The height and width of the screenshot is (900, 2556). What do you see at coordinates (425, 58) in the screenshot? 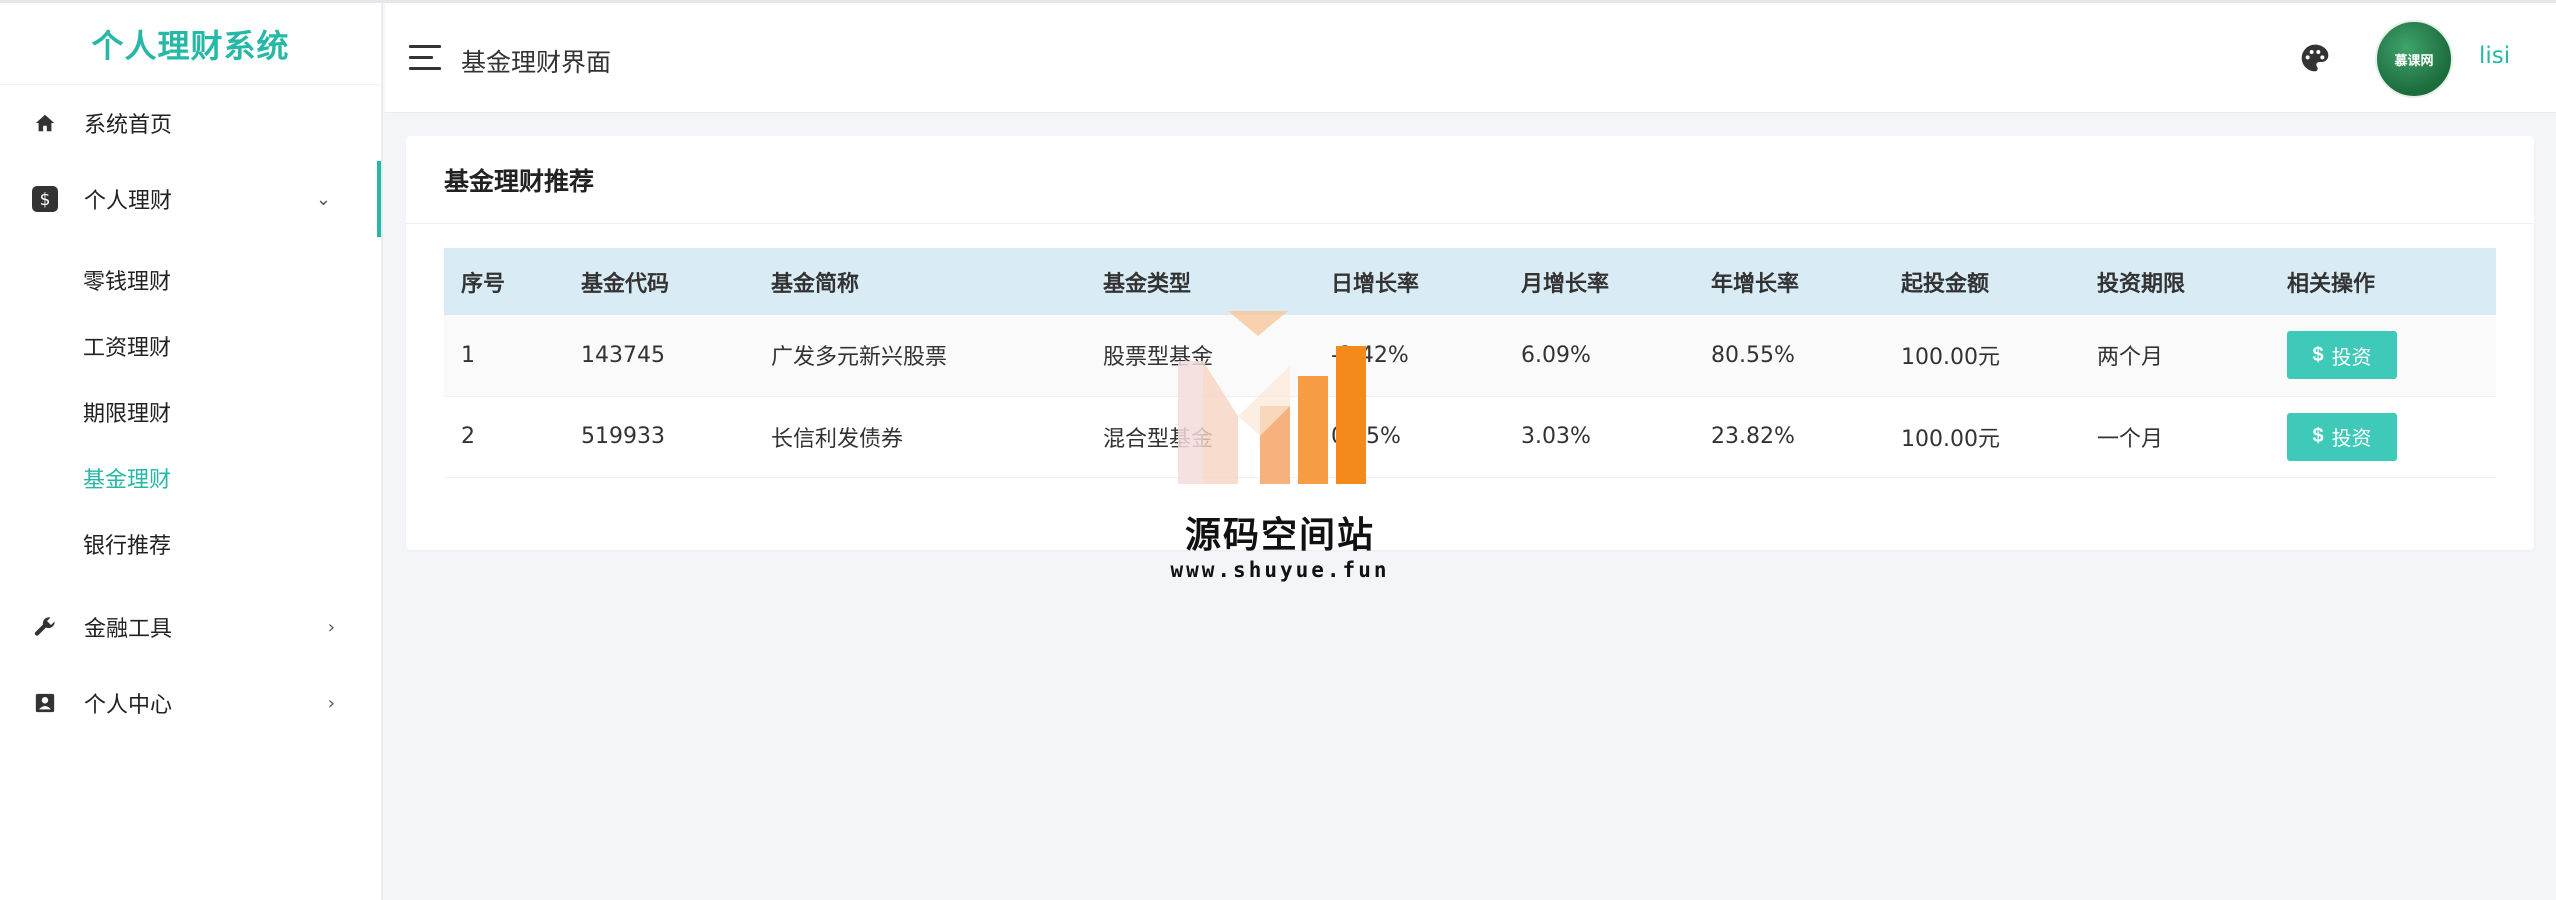
I see `menu-toggle-icon` at bounding box center [425, 58].